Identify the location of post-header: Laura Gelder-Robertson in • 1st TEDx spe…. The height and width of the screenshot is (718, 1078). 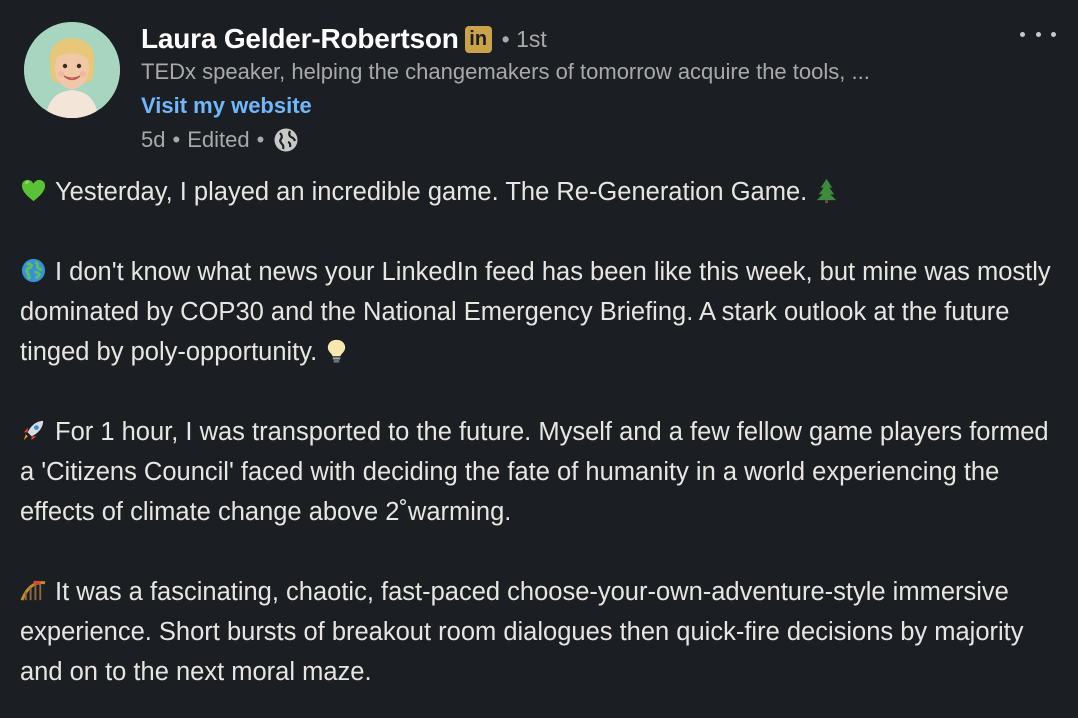
(569, 86).